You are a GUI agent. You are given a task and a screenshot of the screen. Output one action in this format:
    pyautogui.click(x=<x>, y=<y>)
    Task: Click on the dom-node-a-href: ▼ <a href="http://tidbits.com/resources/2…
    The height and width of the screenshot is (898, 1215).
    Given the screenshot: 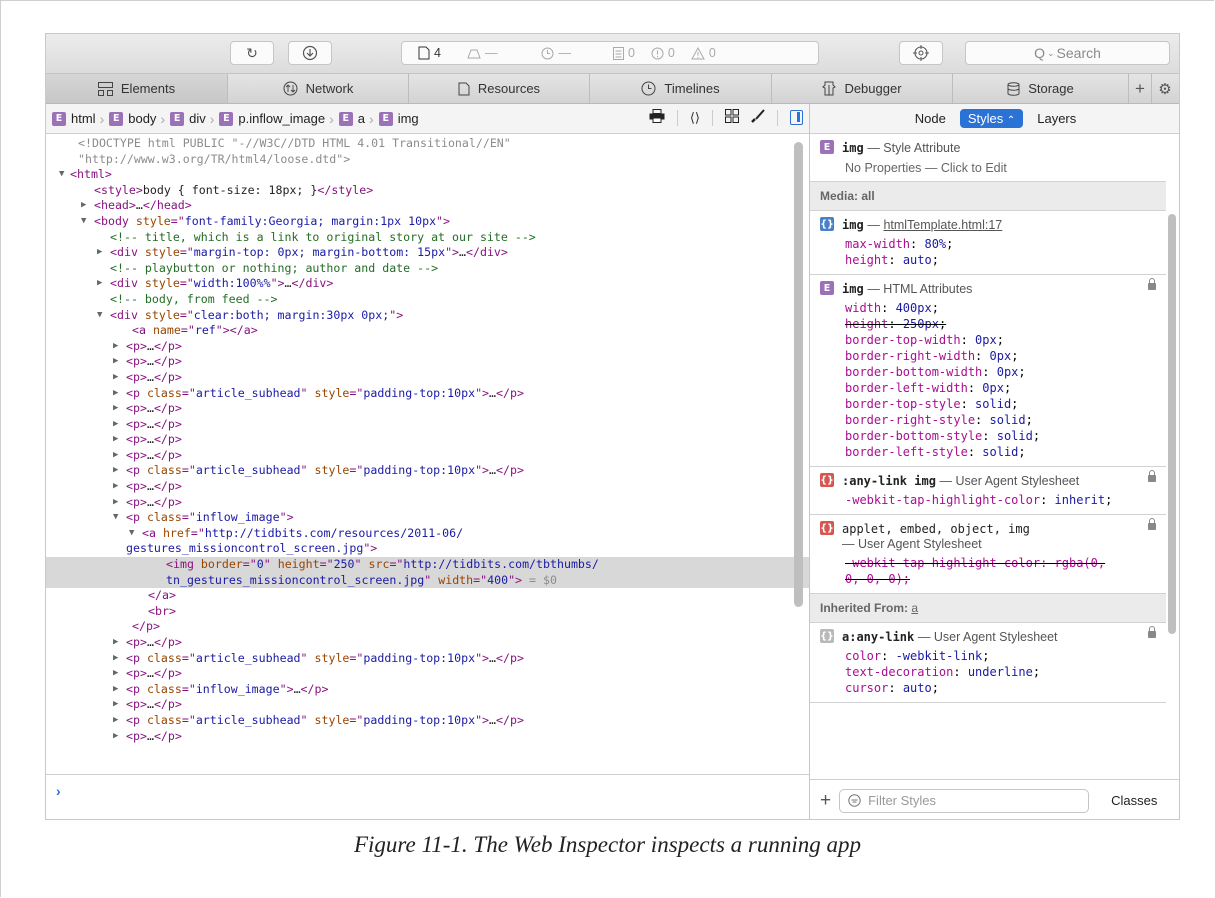 What is the action you would take?
    pyautogui.click(x=427, y=534)
    